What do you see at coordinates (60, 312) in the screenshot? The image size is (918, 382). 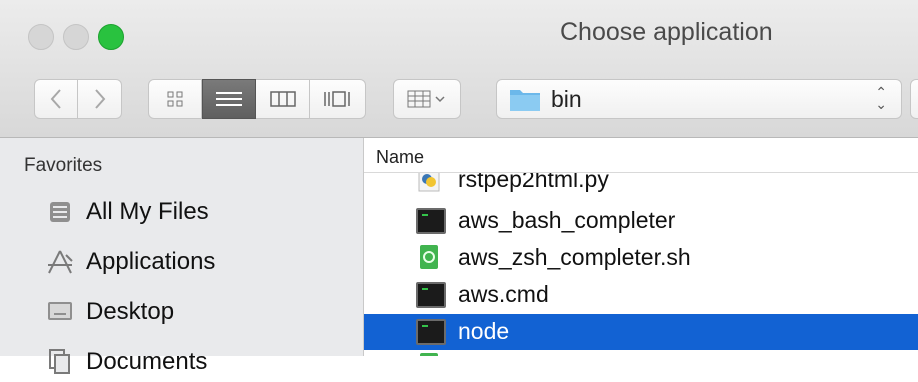 I see `desktop-icon` at bounding box center [60, 312].